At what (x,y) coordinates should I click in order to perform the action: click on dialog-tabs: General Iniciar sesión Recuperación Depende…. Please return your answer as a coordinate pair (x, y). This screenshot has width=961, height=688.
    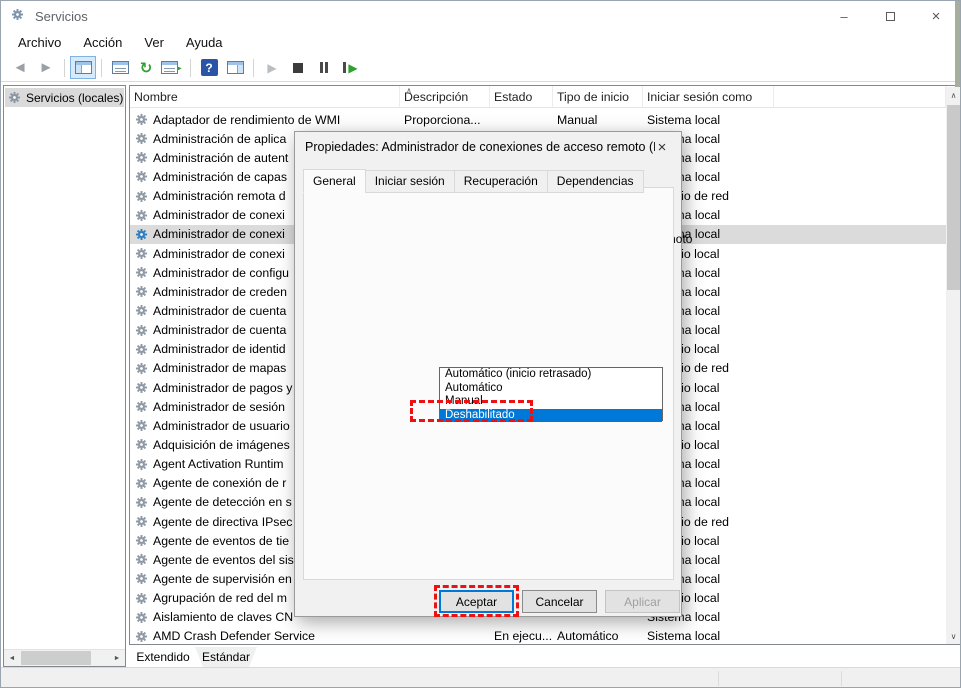
    Looking at the image, I should click on (473, 181).